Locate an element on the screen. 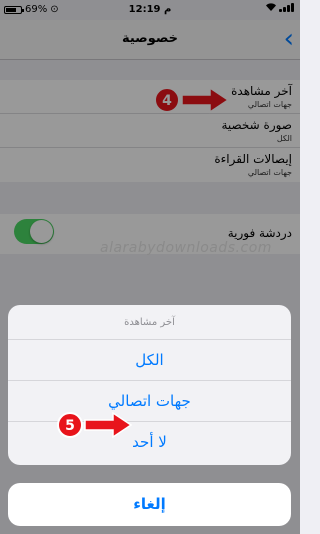 This screenshot has height=534, width=320. option-nobody: لا أحد is located at coordinates (149, 442).